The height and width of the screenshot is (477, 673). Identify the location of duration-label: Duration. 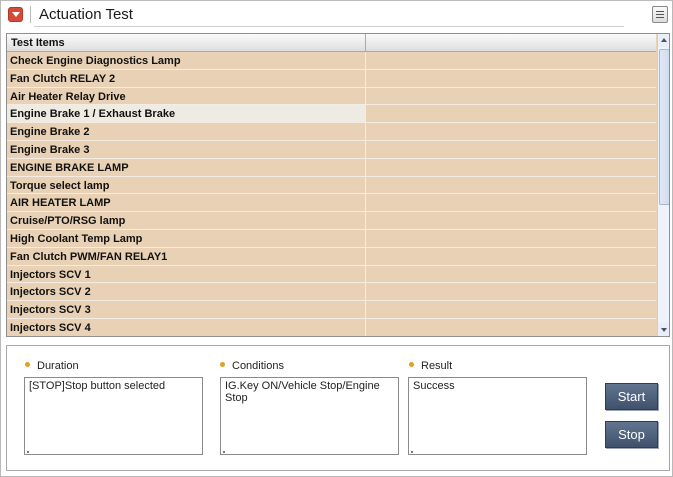
(52, 366).